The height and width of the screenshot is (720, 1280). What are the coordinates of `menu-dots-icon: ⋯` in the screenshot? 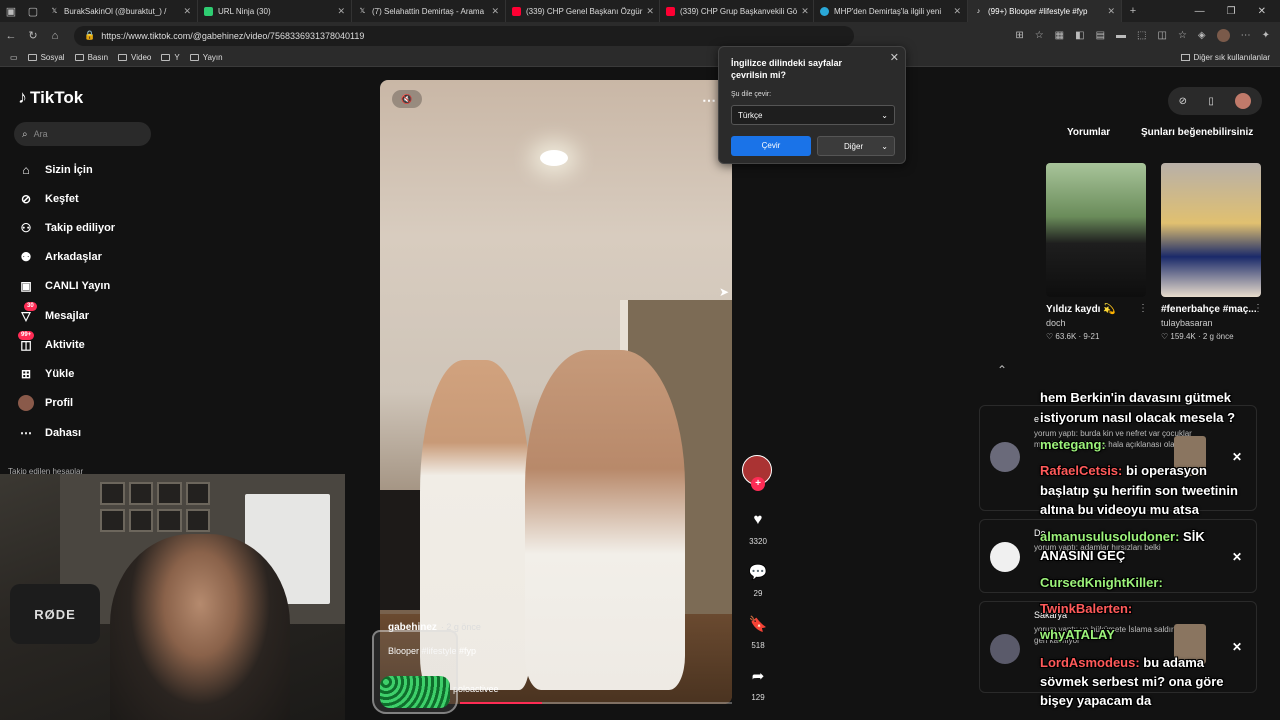 It's located at (1246, 35).